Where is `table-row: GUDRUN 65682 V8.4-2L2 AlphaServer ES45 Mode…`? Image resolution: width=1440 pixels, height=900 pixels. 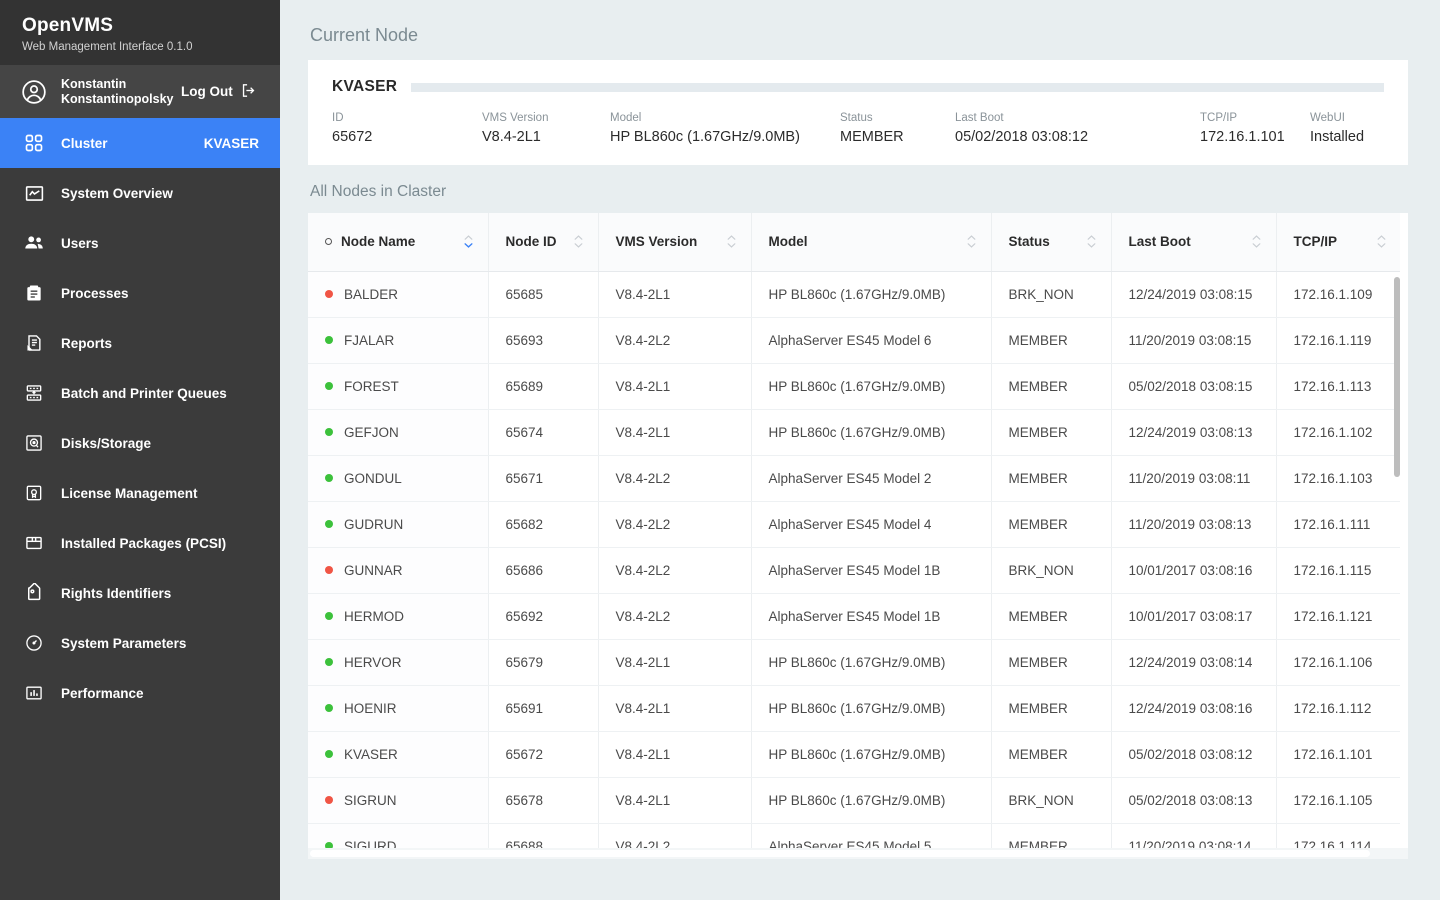
table-row: GUDRUN 65682 V8.4-2L2 AlphaServer ES45 Mode… is located at coordinates (854, 524).